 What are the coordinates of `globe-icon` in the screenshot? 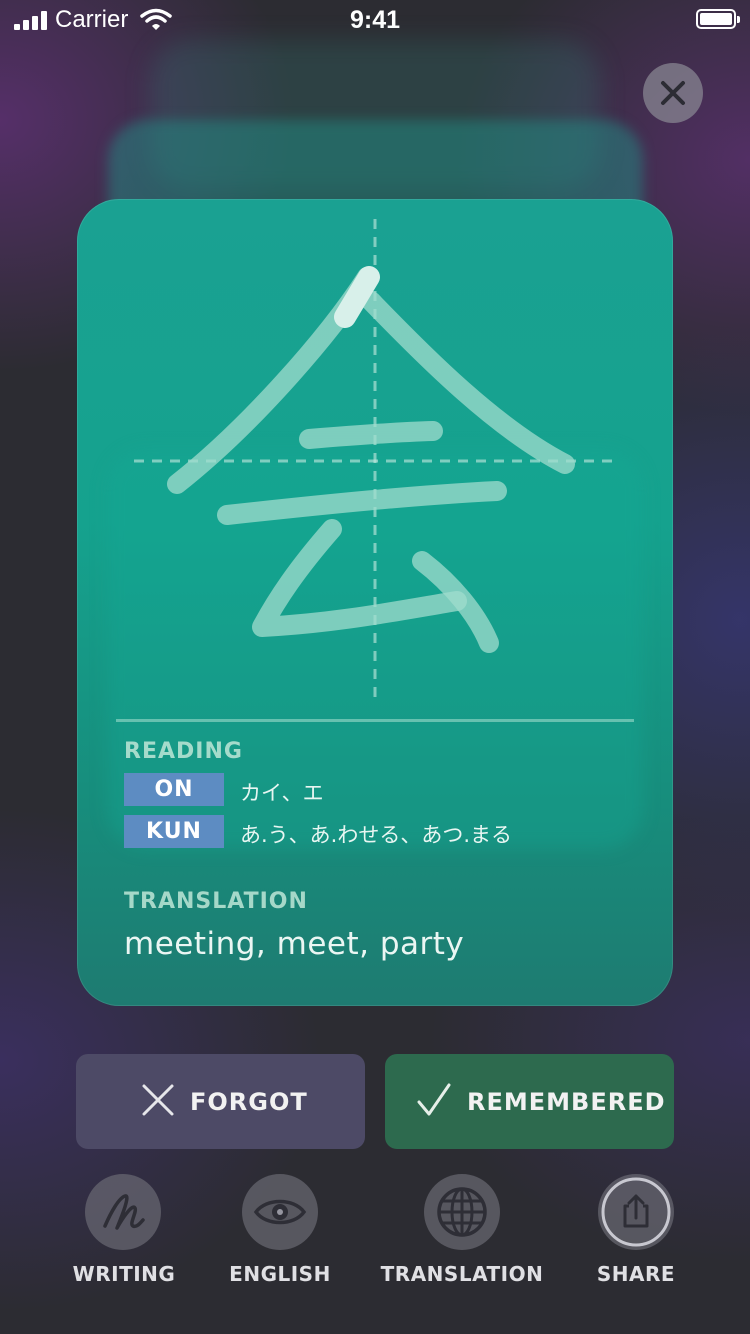 It's located at (462, 1212).